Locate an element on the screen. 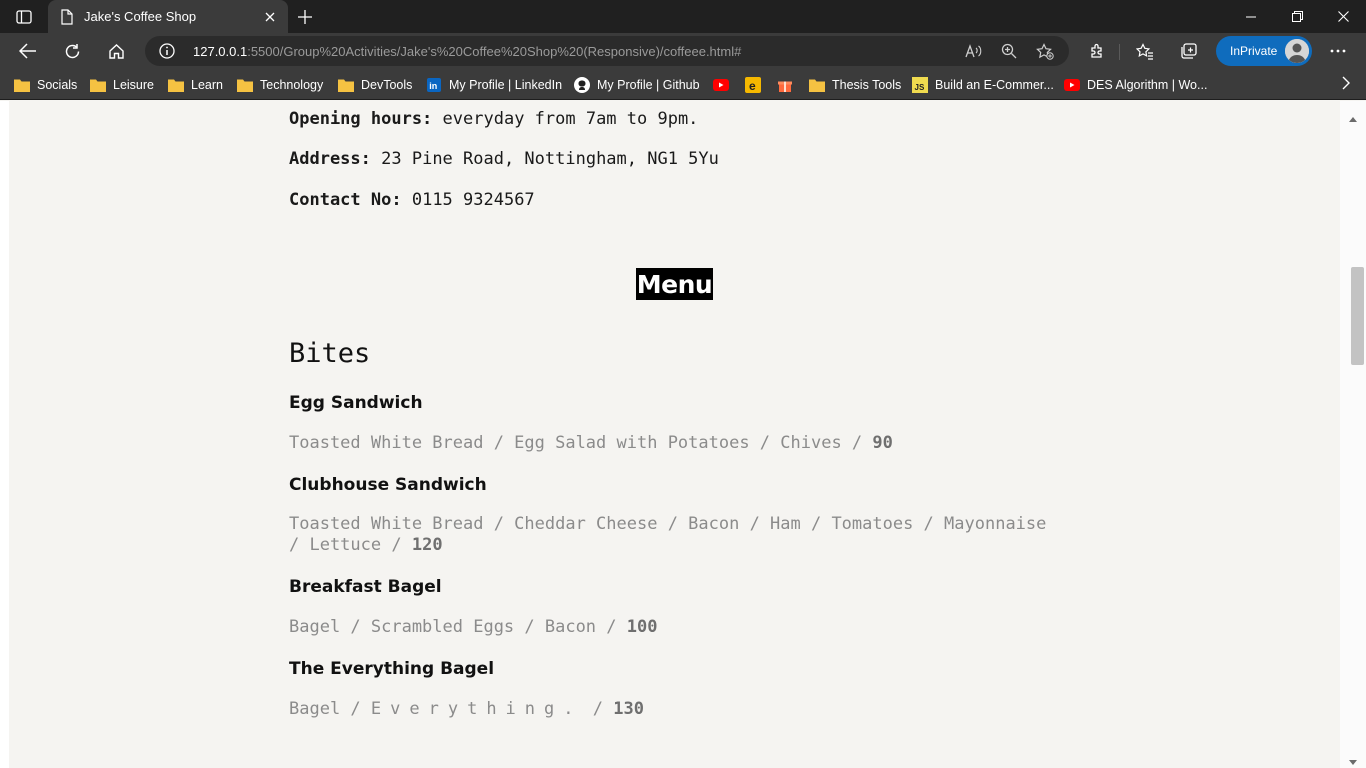  menu-item-name: Egg Sandwich is located at coordinates (356, 403).